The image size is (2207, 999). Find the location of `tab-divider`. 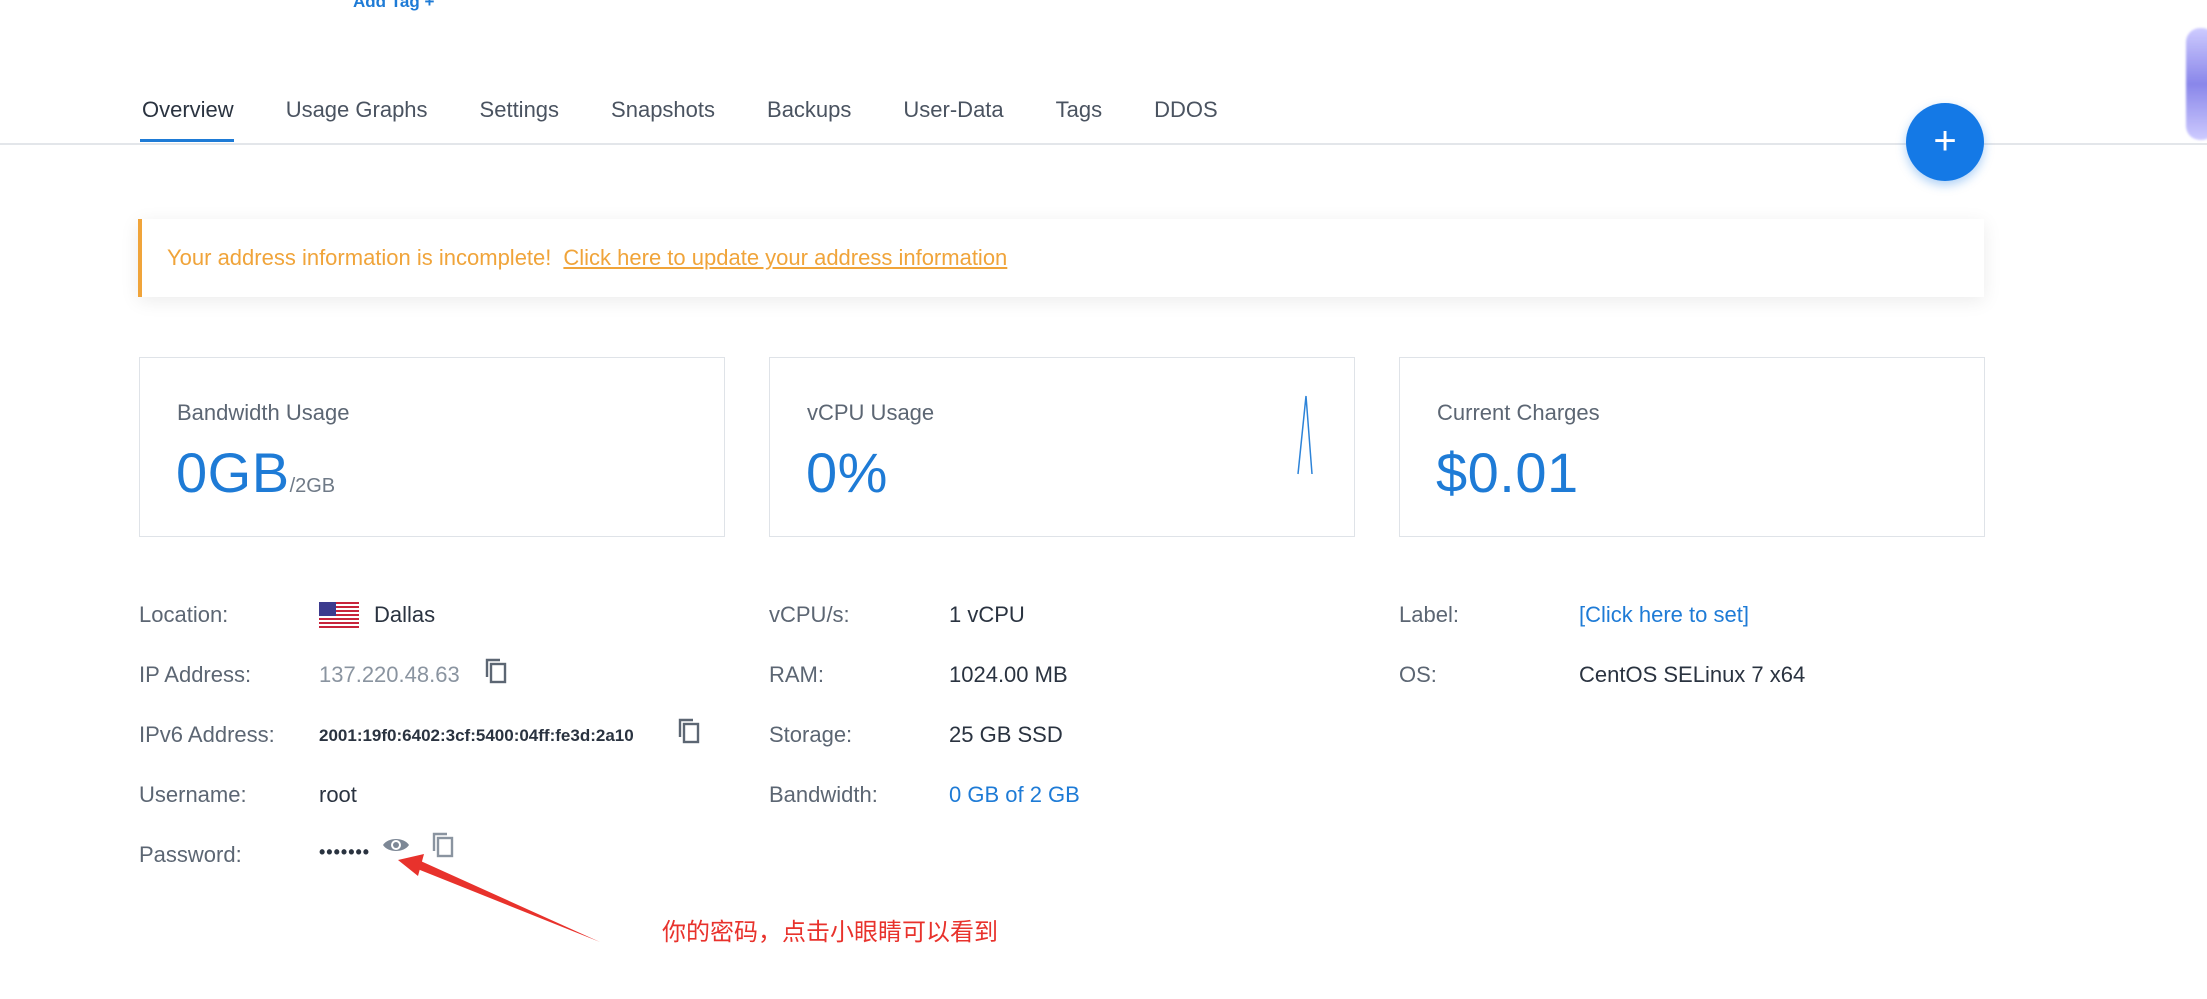

tab-divider is located at coordinates (1103, 144).